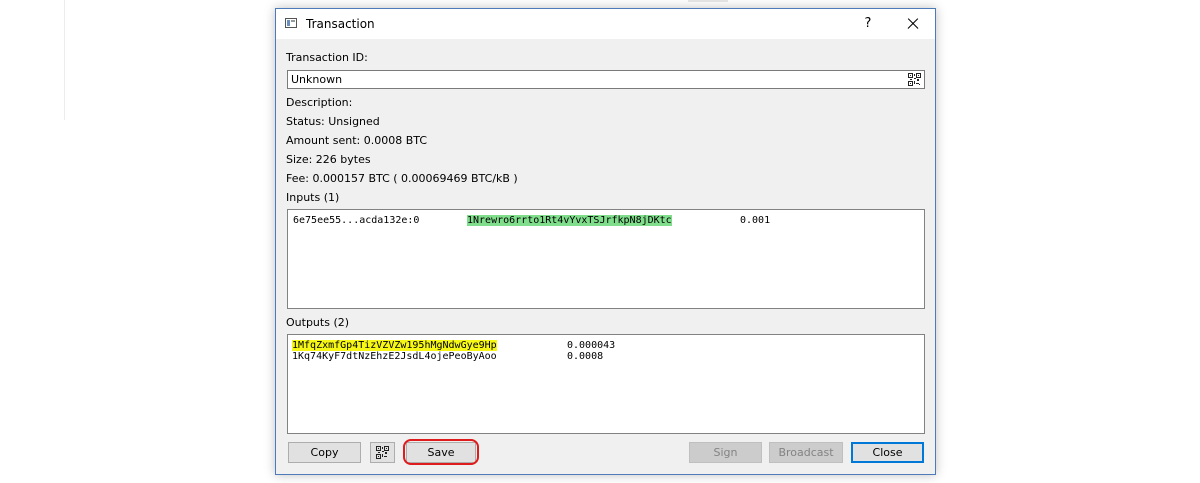  I want to click on window-title: Transaction, so click(340, 24).